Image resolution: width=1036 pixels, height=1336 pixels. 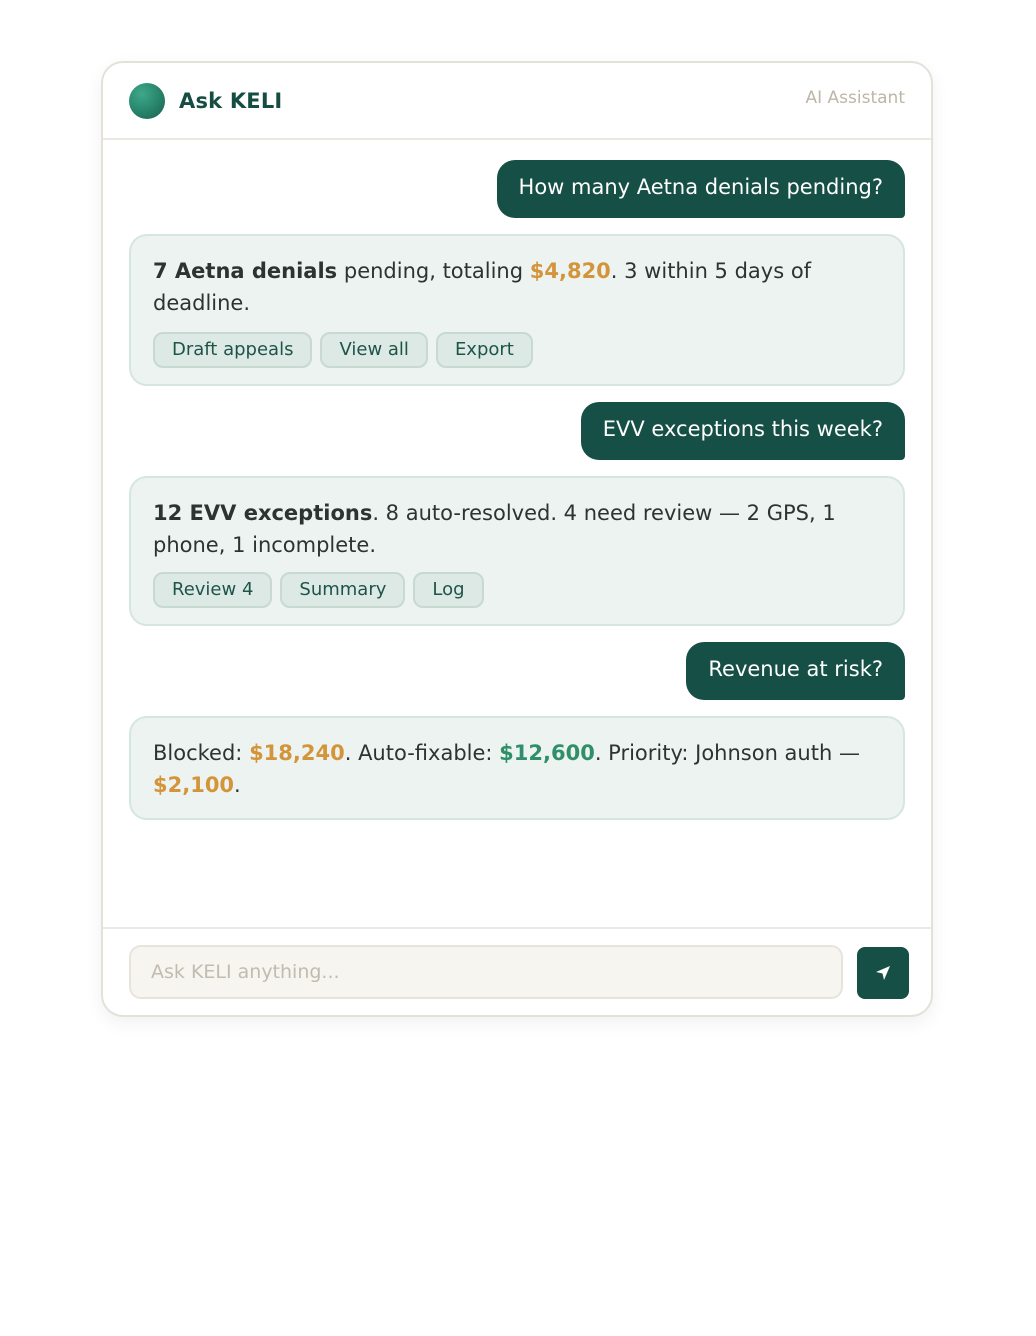 What do you see at coordinates (570, 271) in the screenshot?
I see `amount-pending: $4,820` at bounding box center [570, 271].